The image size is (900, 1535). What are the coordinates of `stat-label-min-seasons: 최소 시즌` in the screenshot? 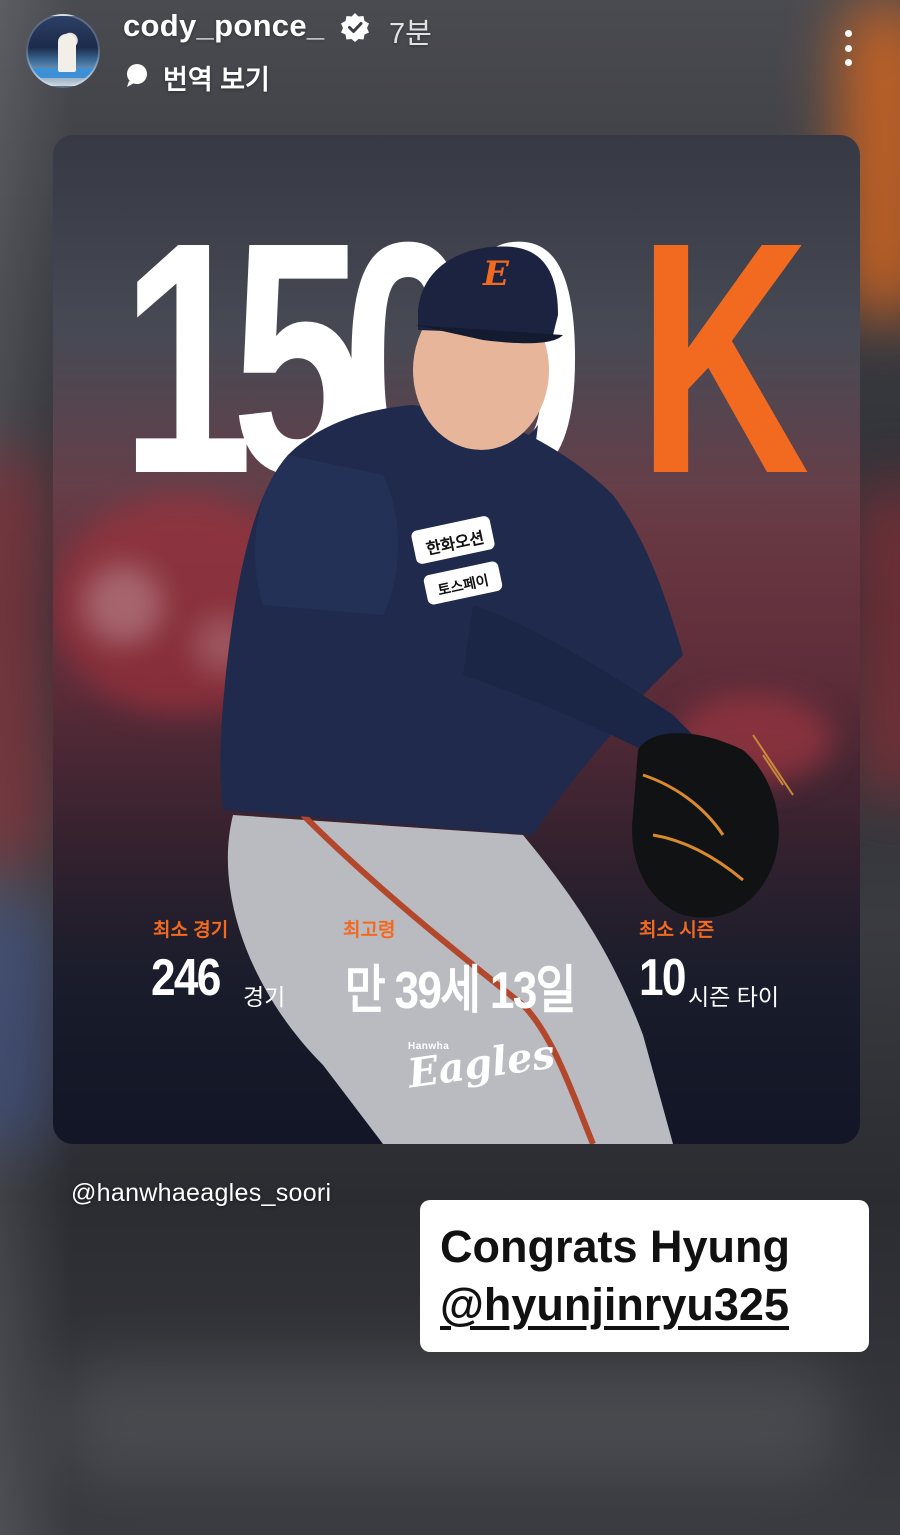 It's located at (677, 930).